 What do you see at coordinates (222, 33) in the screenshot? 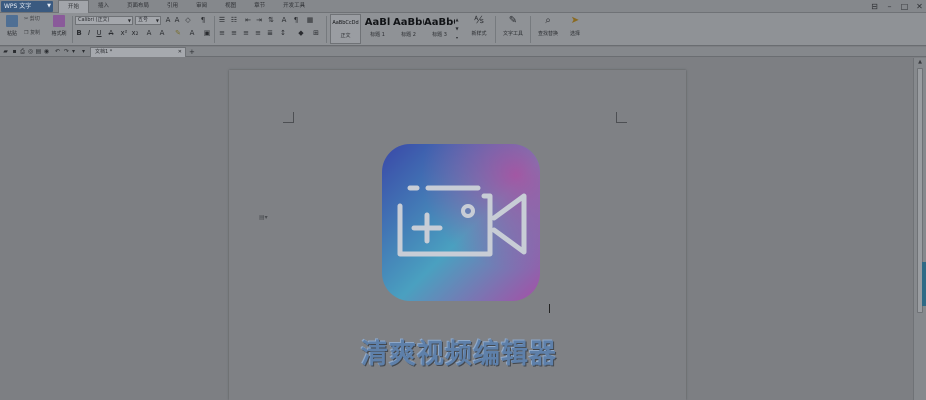
I see `align-left-icon: ≡` at bounding box center [222, 33].